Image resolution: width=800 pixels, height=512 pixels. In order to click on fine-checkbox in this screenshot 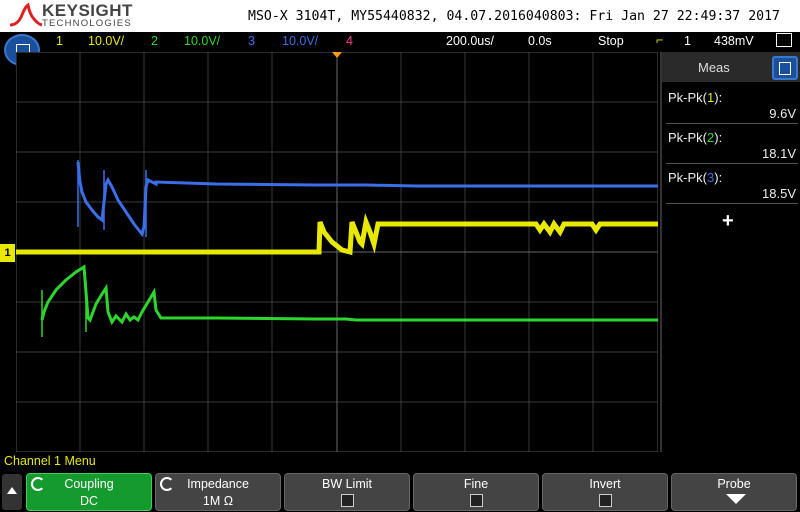, I will do `click(476, 500)`.